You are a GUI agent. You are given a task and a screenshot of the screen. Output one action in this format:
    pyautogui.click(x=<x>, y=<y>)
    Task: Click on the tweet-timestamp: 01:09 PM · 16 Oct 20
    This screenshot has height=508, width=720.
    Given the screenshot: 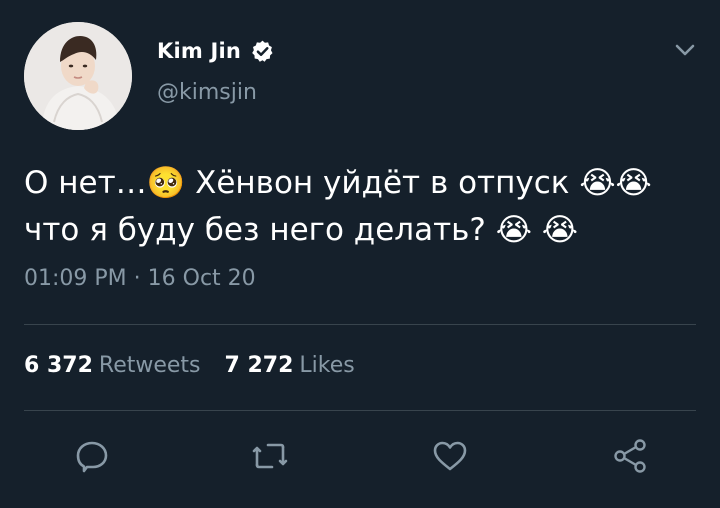 What is the action you would take?
    pyautogui.click(x=140, y=278)
    